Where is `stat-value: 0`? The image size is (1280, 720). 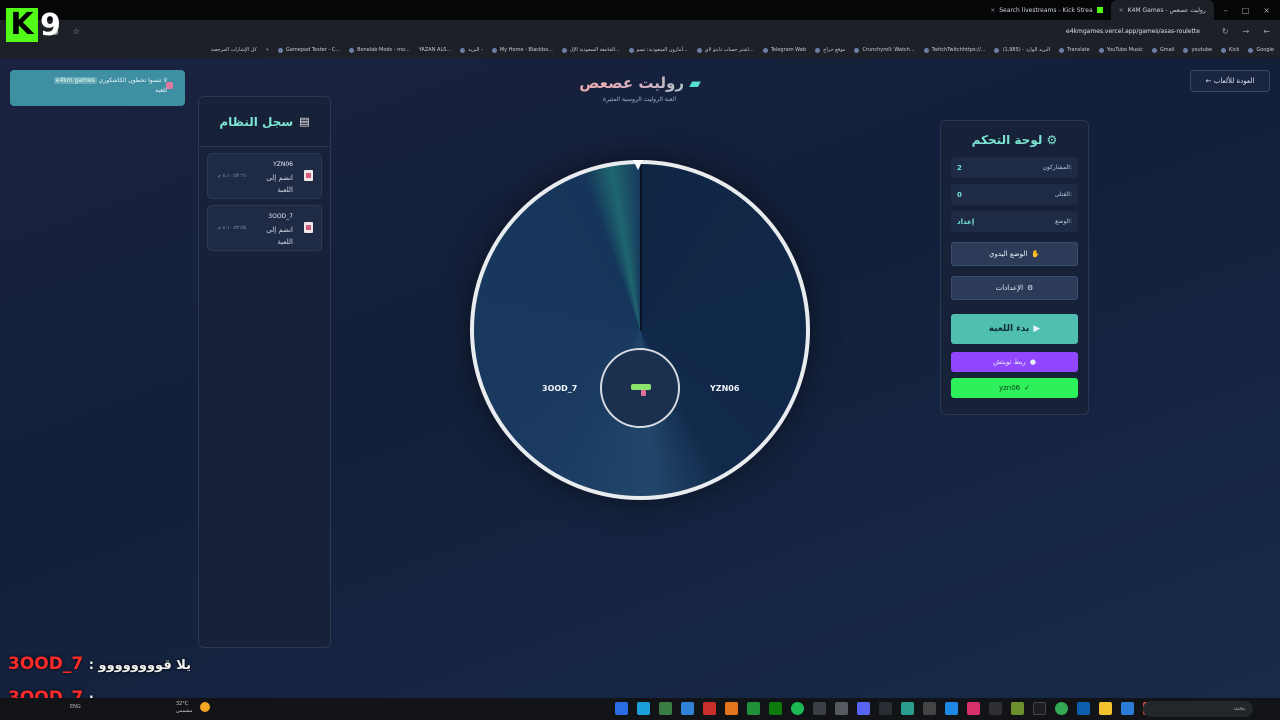 stat-value: 0 is located at coordinates (959, 194).